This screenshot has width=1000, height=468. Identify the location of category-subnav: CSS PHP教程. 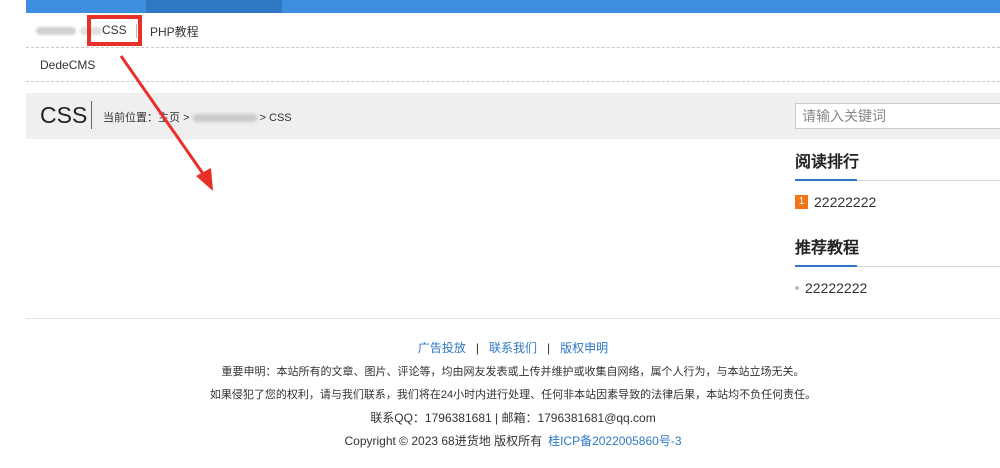
(513, 30).